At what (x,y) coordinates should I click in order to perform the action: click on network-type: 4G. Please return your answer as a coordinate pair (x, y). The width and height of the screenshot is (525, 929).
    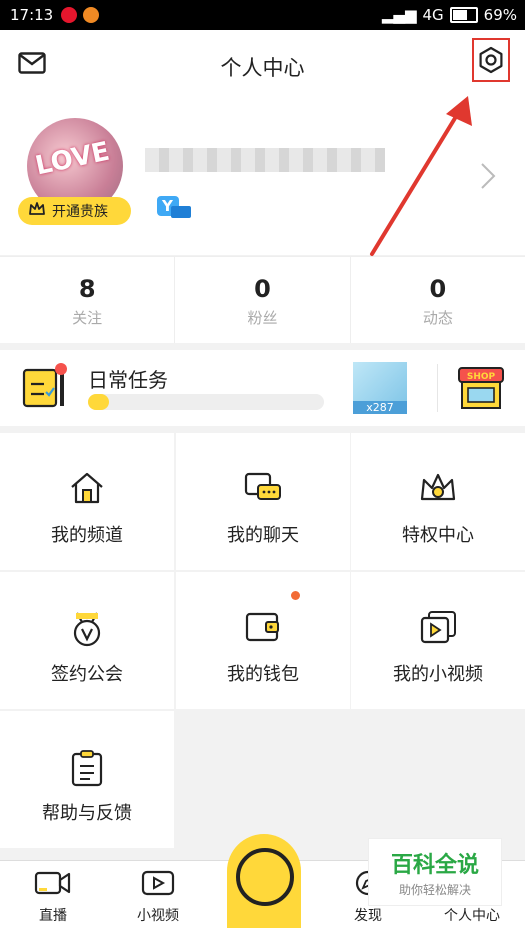
    Looking at the image, I should click on (433, 15).